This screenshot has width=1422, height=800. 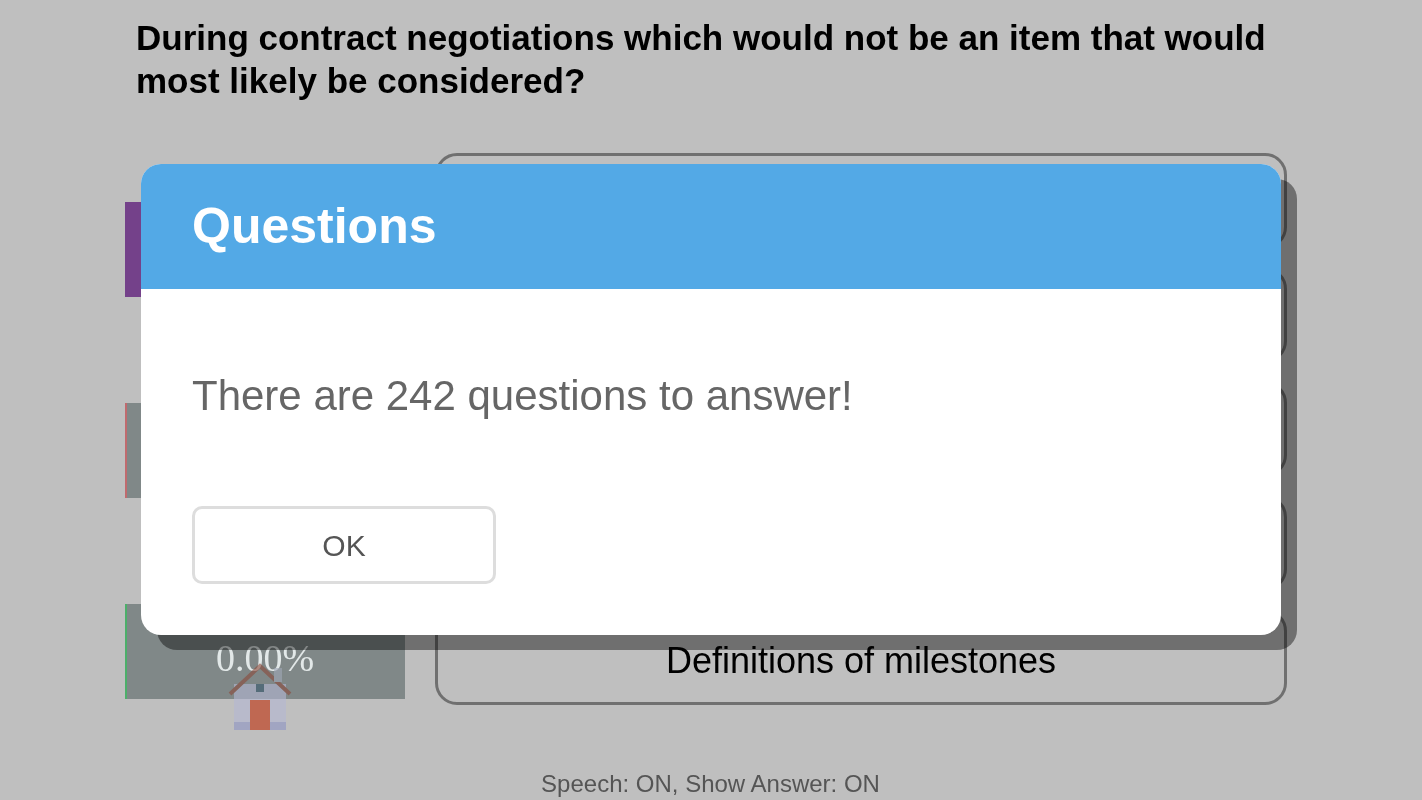 I want to click on question-text: During contract negotiations which would not be an item that would most likely be considered?, so click(x=701, y=59).